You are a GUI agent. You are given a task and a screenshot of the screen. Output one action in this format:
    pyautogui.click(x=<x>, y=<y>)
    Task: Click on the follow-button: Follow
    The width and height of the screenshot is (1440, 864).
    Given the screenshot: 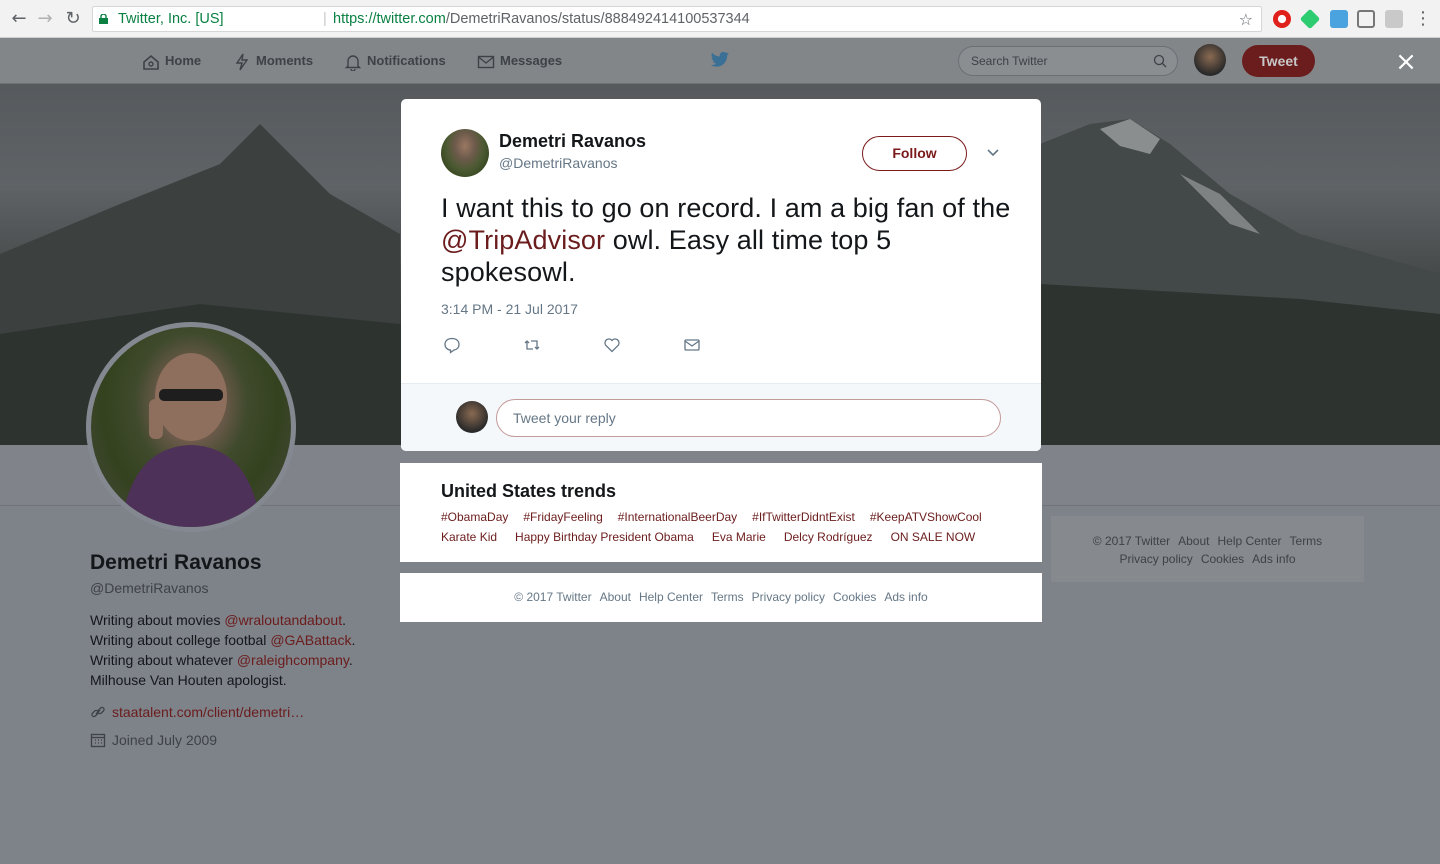 What is the action you would take?
    pyautogui.click(x=914, y=153)
    